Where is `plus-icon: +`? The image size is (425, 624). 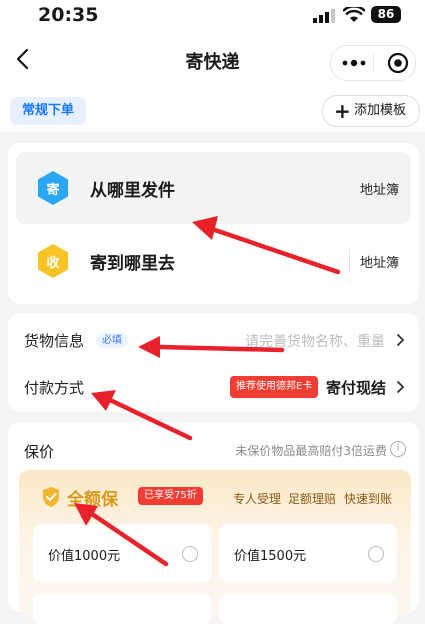
plus-icon: + is located at coordinates (342, 111).